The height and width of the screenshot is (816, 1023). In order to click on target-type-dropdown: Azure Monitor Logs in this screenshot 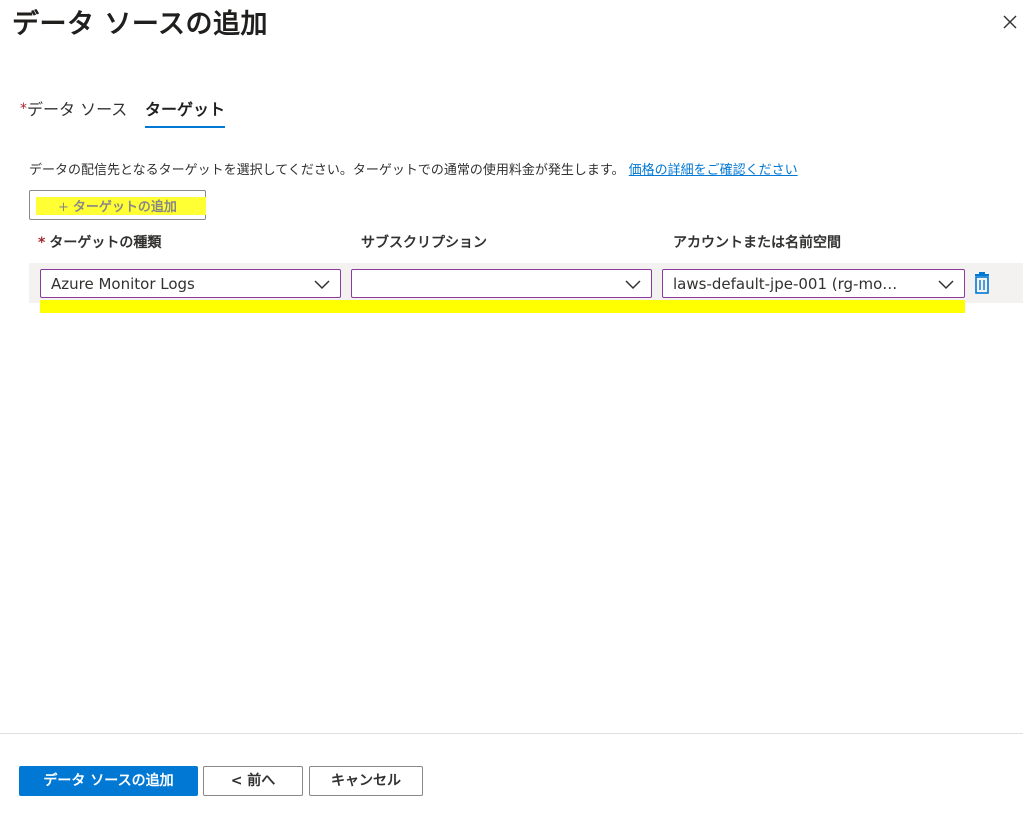, I will do `click(190, 283)`.